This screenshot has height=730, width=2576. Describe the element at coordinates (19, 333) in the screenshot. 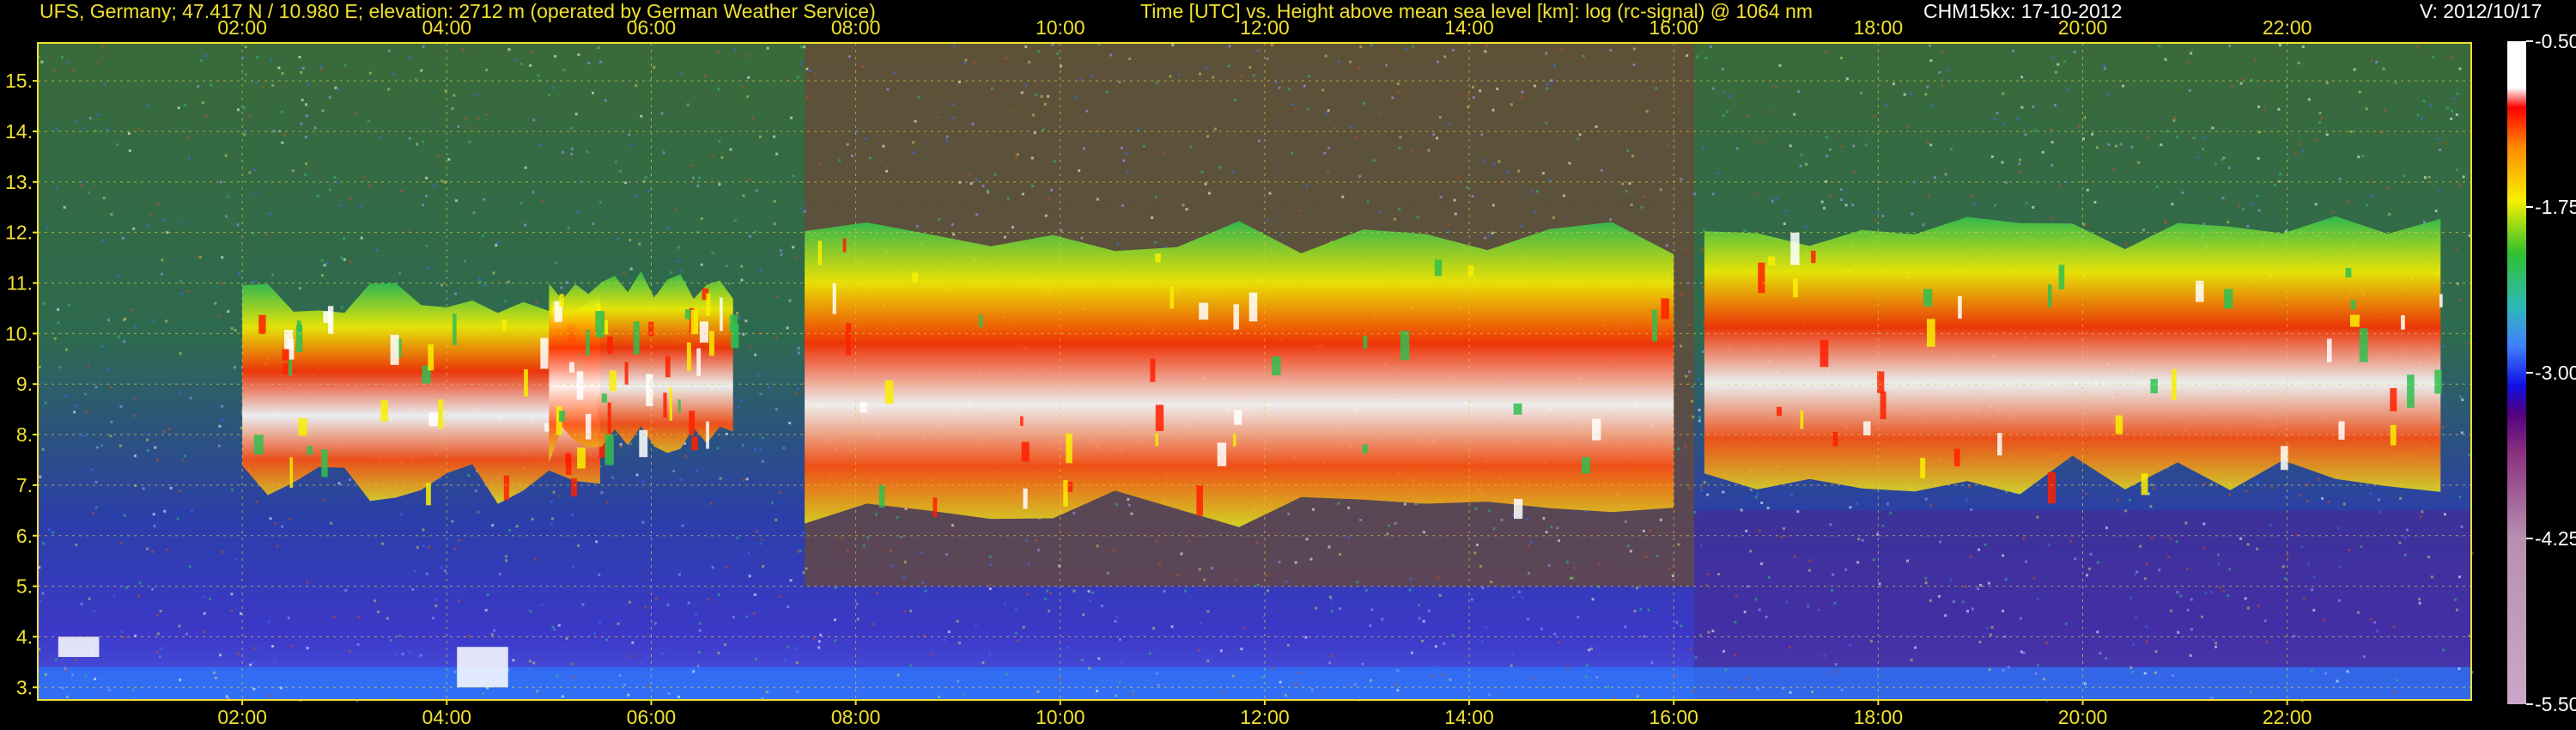

I see `y-tick-label: 10.` at that location.